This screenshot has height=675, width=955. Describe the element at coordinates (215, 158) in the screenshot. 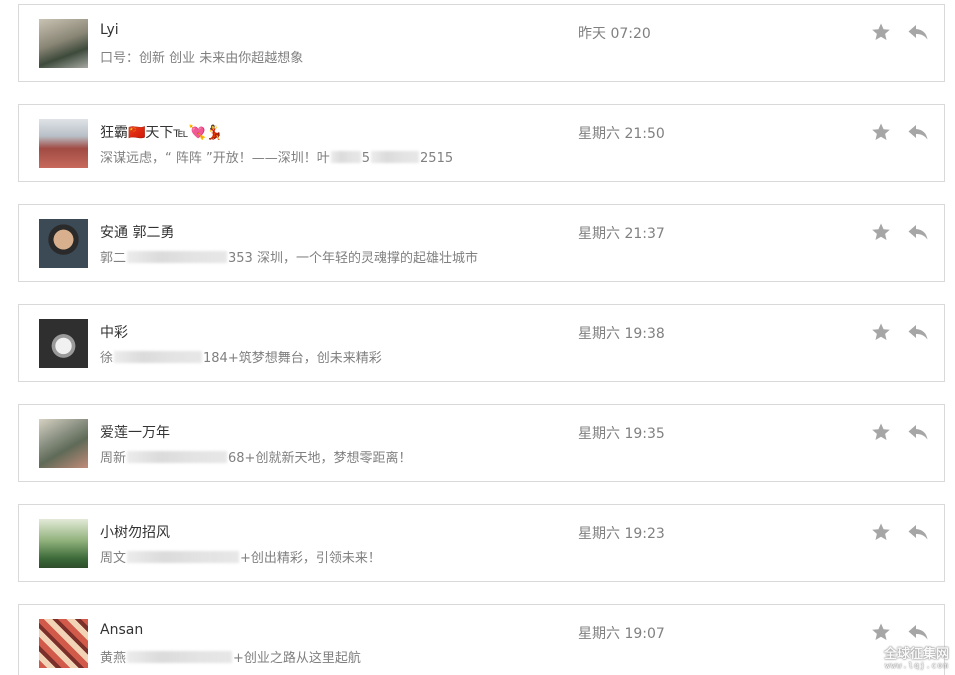

I see `message-text: 深谋远虑，“ 阵阵 ”开放！——深圳！叶` at that location.